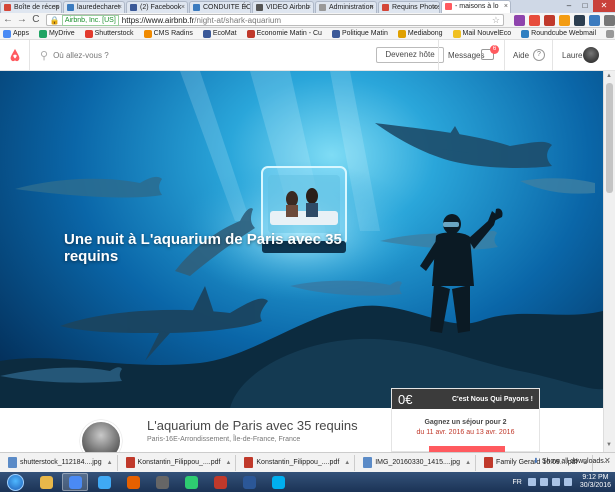 The image size is (615, 492). I want to click on taskbar-app-acrobat-button, so click(220, 482).